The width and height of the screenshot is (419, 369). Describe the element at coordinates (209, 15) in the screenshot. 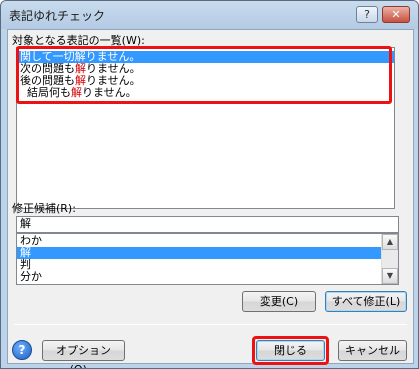

I see `title-bar: 表記ゆれチェック ? ✕` at that location.